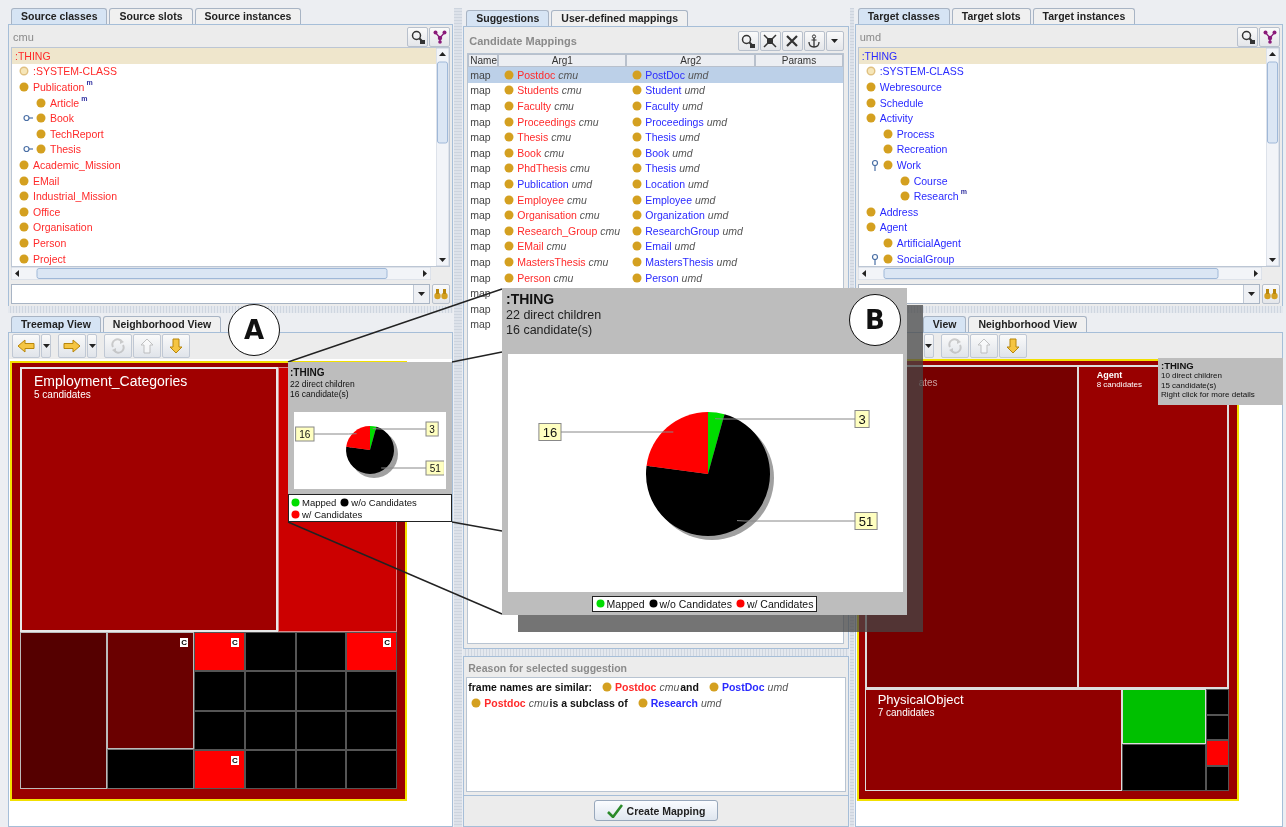 The image size is (1286, 827). What do you see at coordinates (1119, 384) in the screenshot?
I see `cell-detail: 8 candidates` at bounding box center [1119, 384].